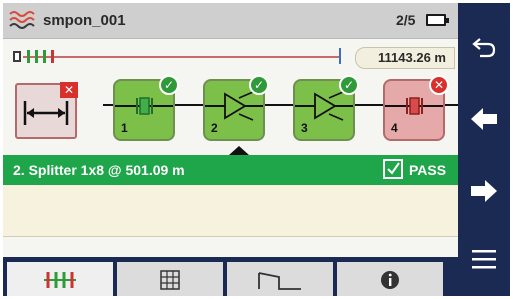 The height and width of the screenshot is (299, 513). What do you see at coordinates (182, 57) in the screenshot?
I see `overview-fiber-line` at bounding box center [182, 57].